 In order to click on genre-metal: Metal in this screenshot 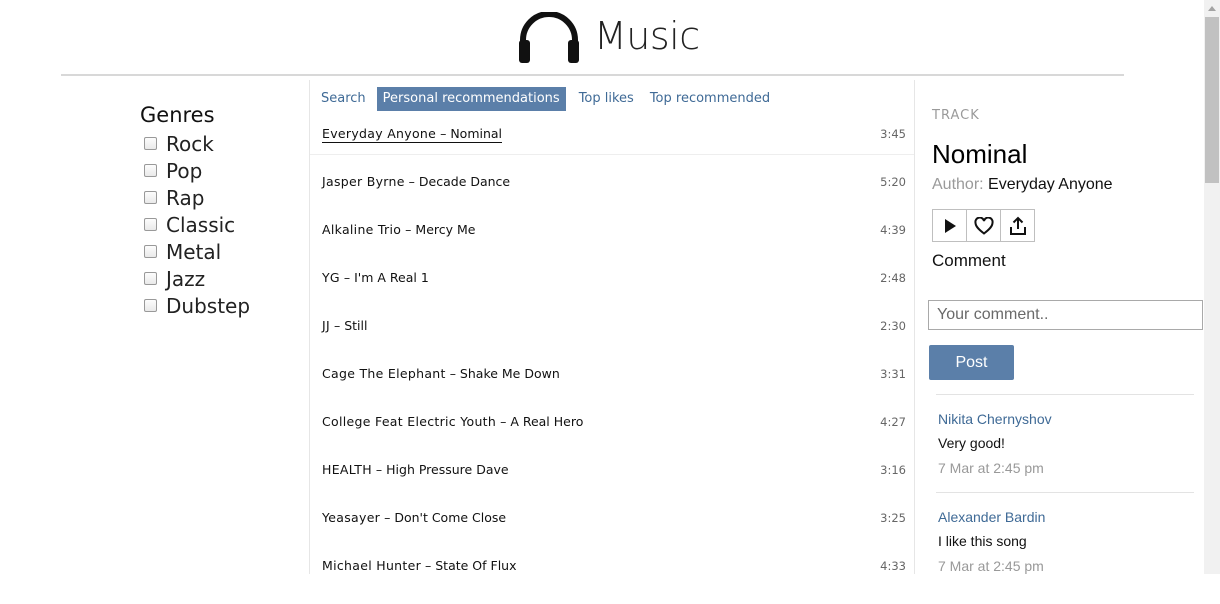, I will do `click(195, 251)`.